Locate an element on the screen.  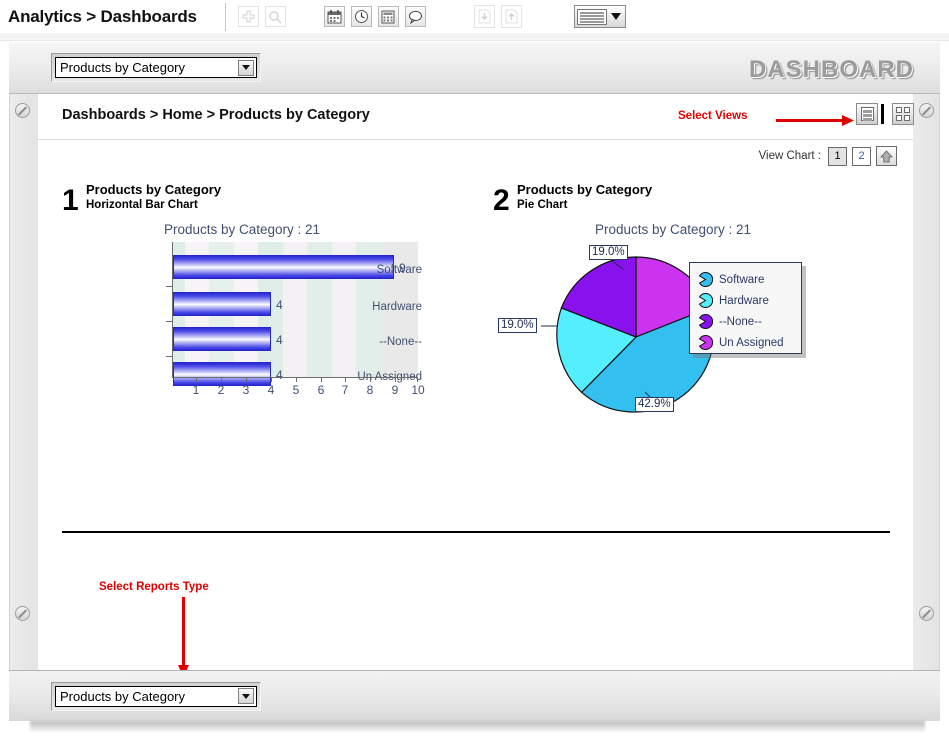
bar-x-tick-9: 10 is located at coordinates (418, 390).